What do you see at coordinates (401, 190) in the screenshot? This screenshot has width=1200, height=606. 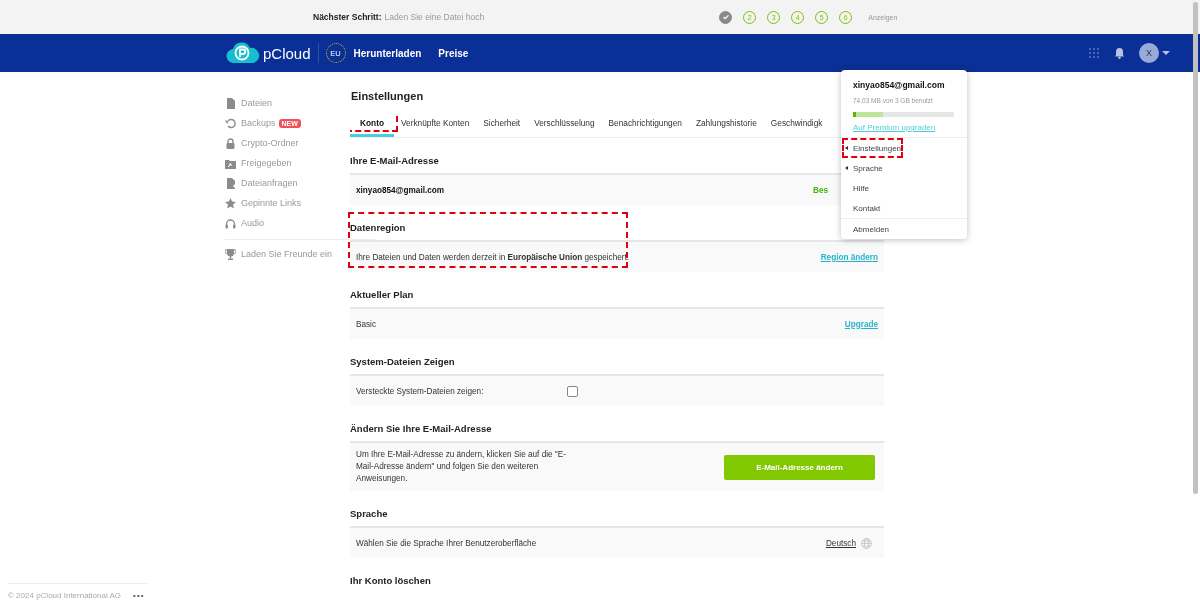 I see `email-value: xinyao854@gmail.com` at bounding box center [401, 190].